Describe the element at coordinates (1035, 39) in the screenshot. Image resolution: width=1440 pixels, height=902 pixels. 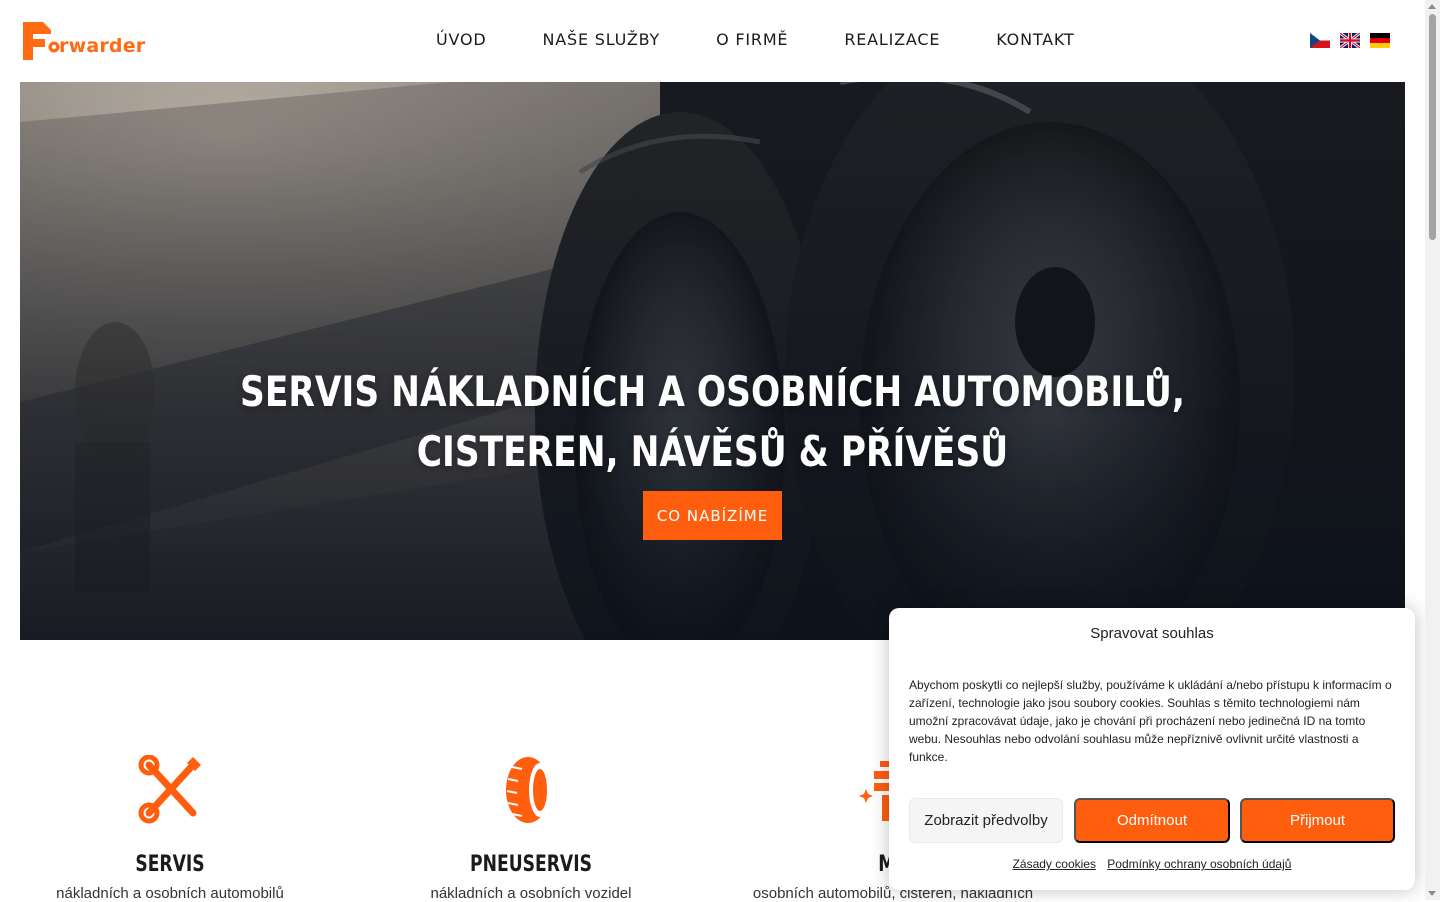
I see `nav-item-contact: KONTAKT` at that location.